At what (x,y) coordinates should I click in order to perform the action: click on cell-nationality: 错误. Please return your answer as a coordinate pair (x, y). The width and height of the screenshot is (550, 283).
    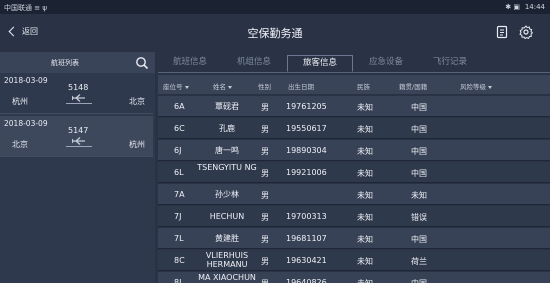
    Looking at the image, I should click on (419, 217).